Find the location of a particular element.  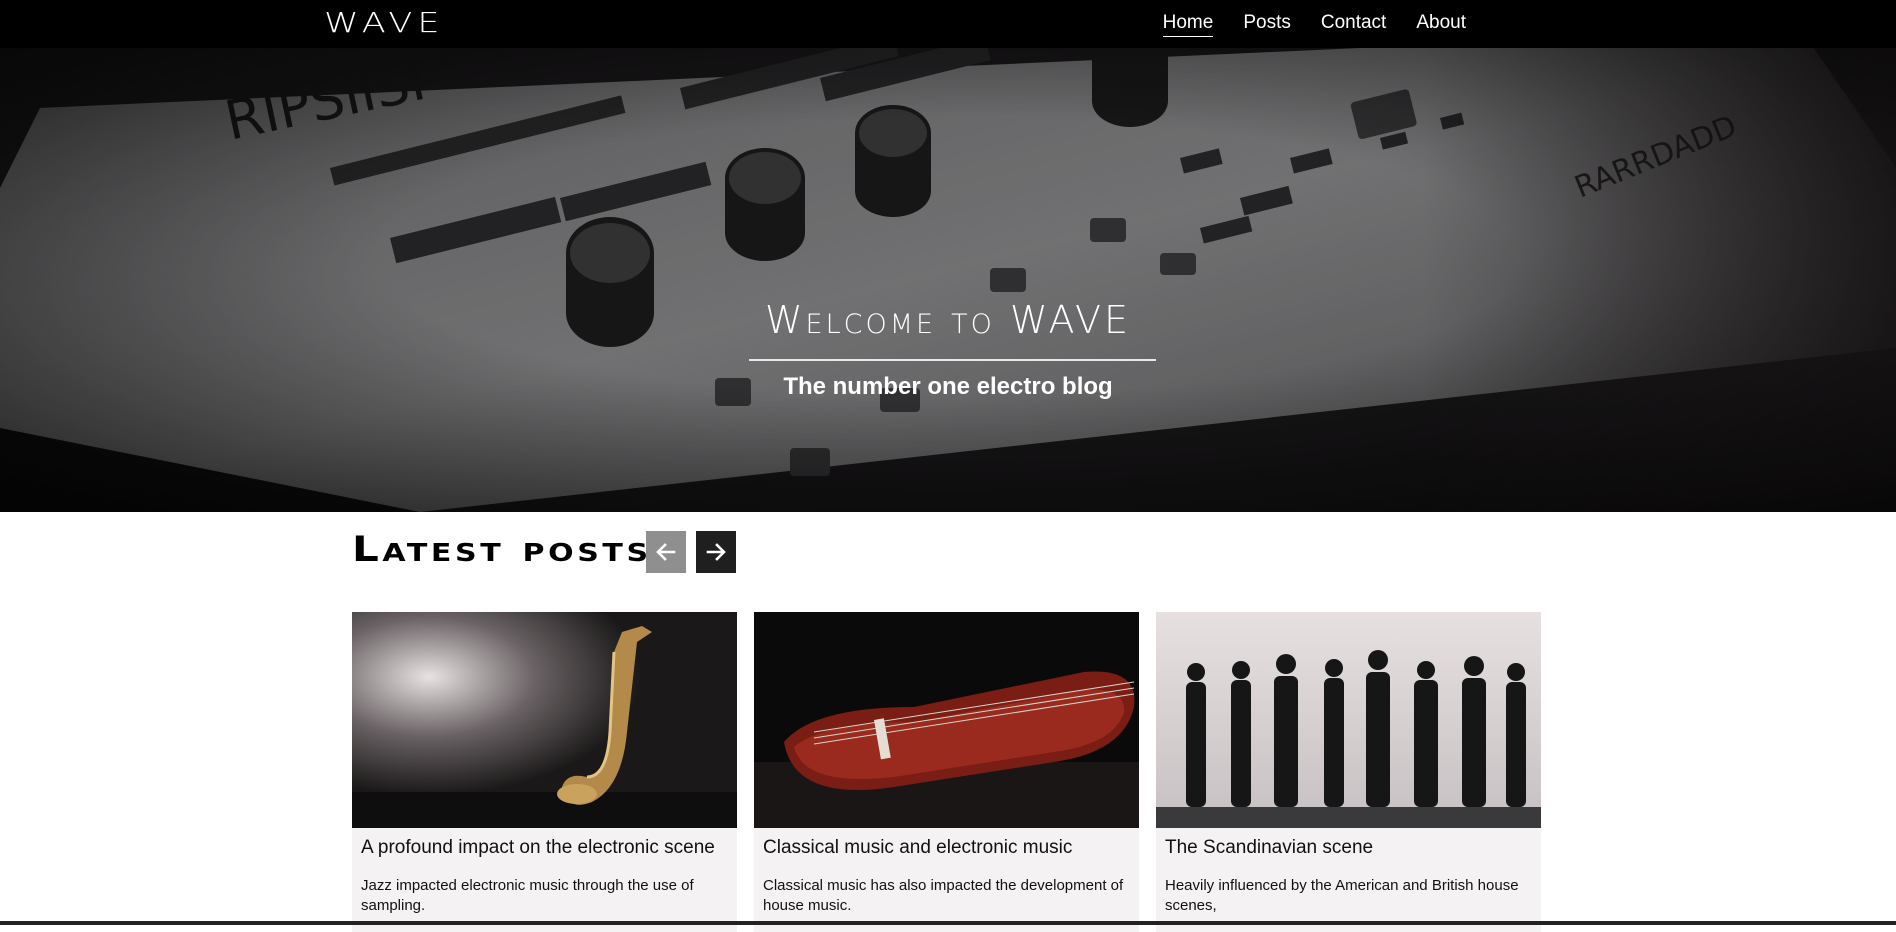

nav-item-about: About is located at coordinates (1441, 24).